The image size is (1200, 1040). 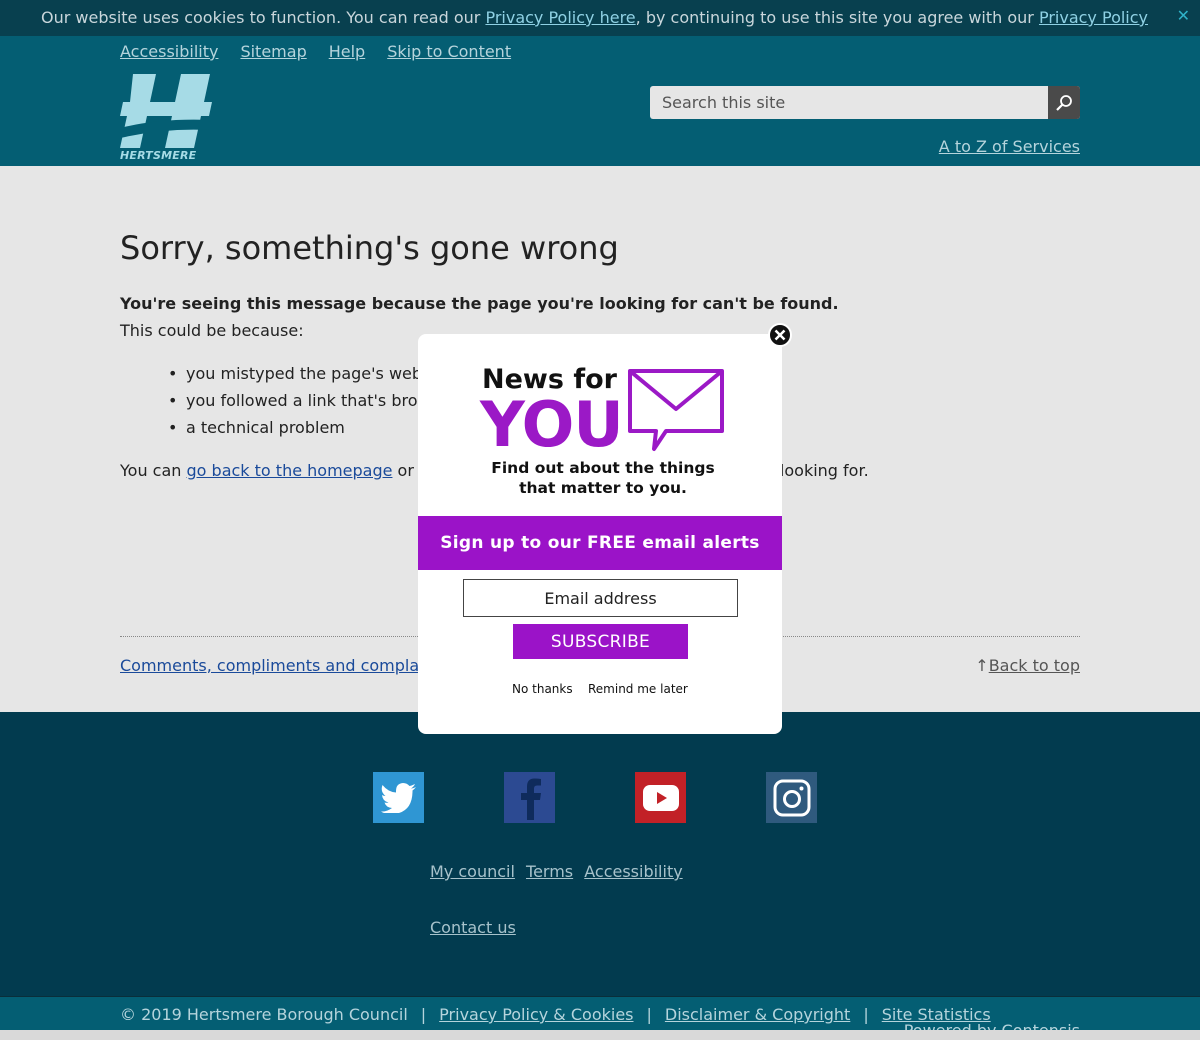 I want to click on footer-links-row-1: My council Terms Accessibility, so click(x=559, y=871).